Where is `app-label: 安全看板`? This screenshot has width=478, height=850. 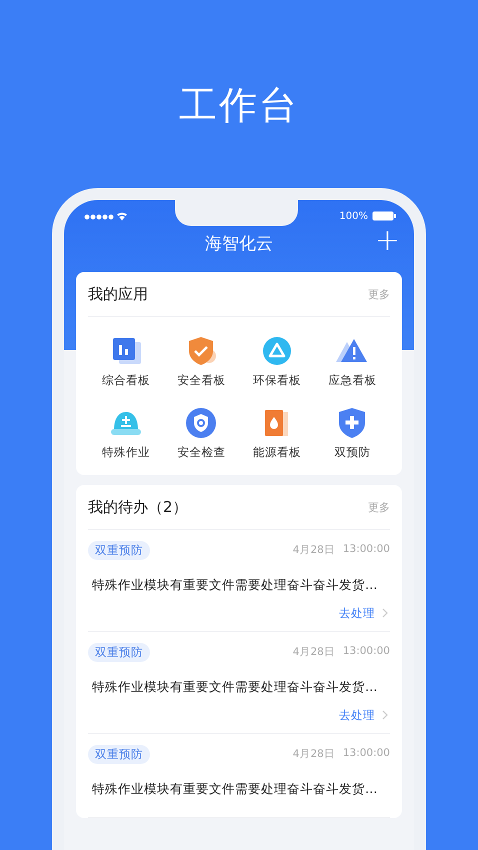
app-label: 安全看板 is located at coordinates (201, 380).